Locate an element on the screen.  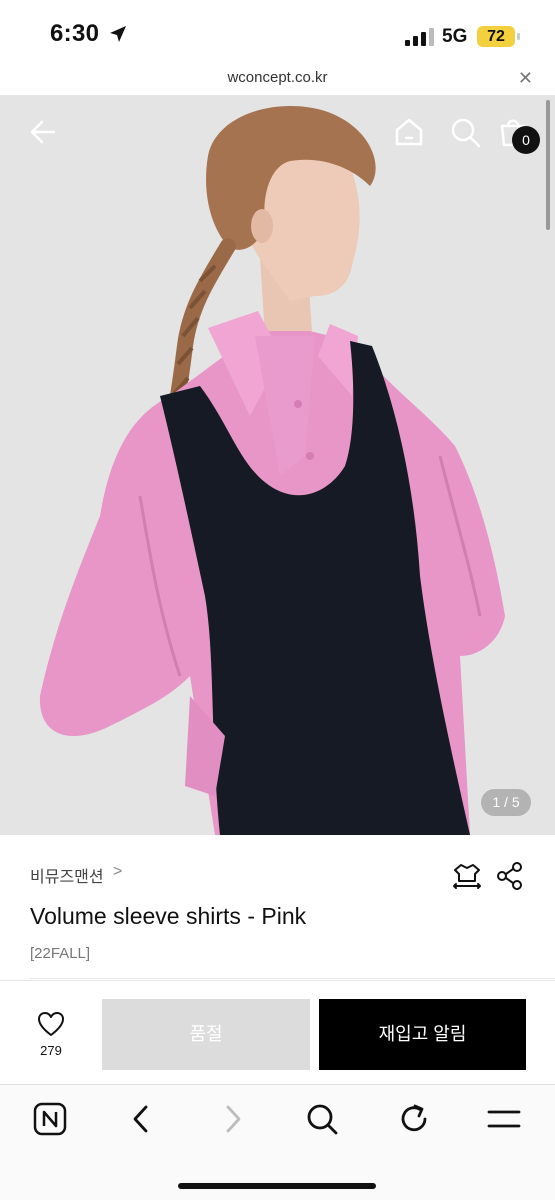
restock-alert-button: 재입고 알림 is located at coordinates (422, 1034).